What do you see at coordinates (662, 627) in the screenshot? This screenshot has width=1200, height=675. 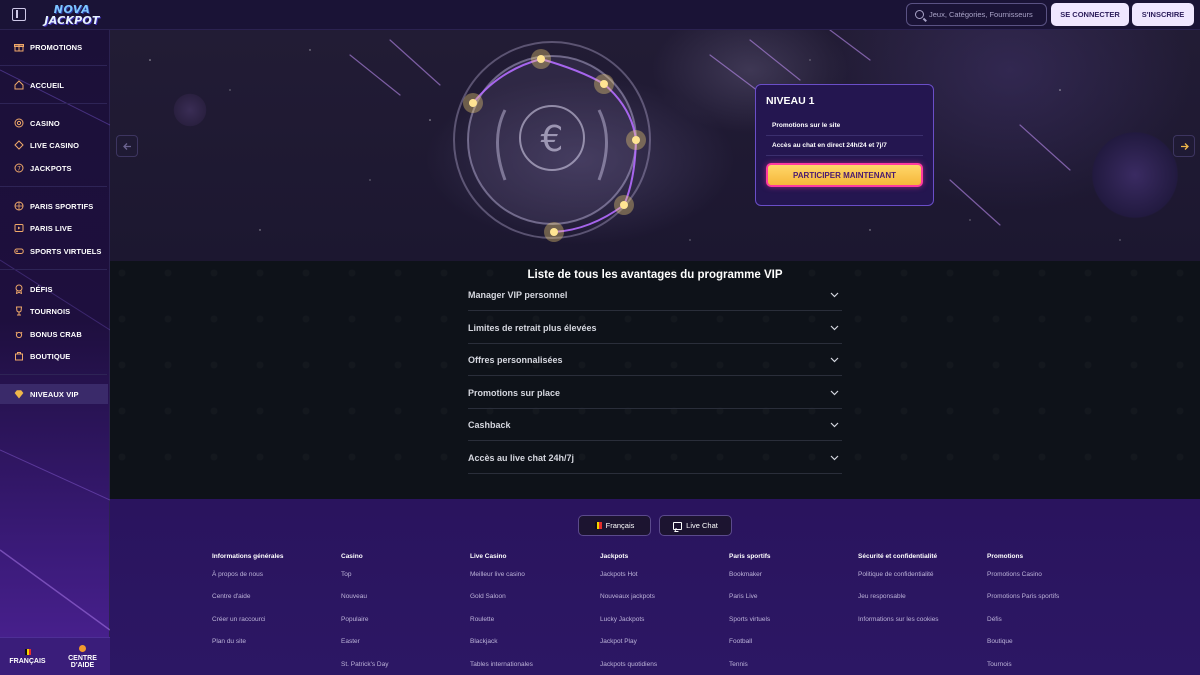 I see `footer-link: Lucky Jackpots` at bounding box center [662, 627].